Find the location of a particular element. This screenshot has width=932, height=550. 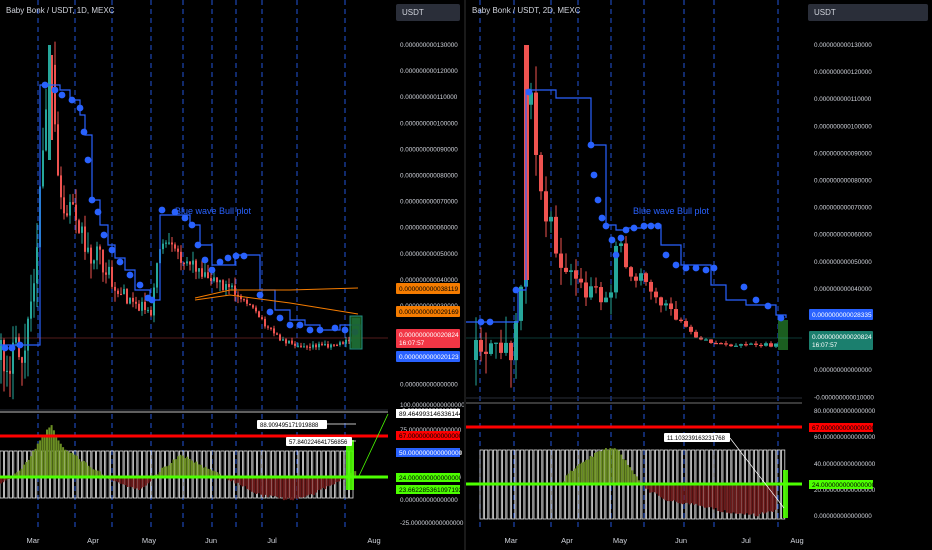

blue-wave-annotation: Blue wave Bull plot is located at coordinates (671, 211).